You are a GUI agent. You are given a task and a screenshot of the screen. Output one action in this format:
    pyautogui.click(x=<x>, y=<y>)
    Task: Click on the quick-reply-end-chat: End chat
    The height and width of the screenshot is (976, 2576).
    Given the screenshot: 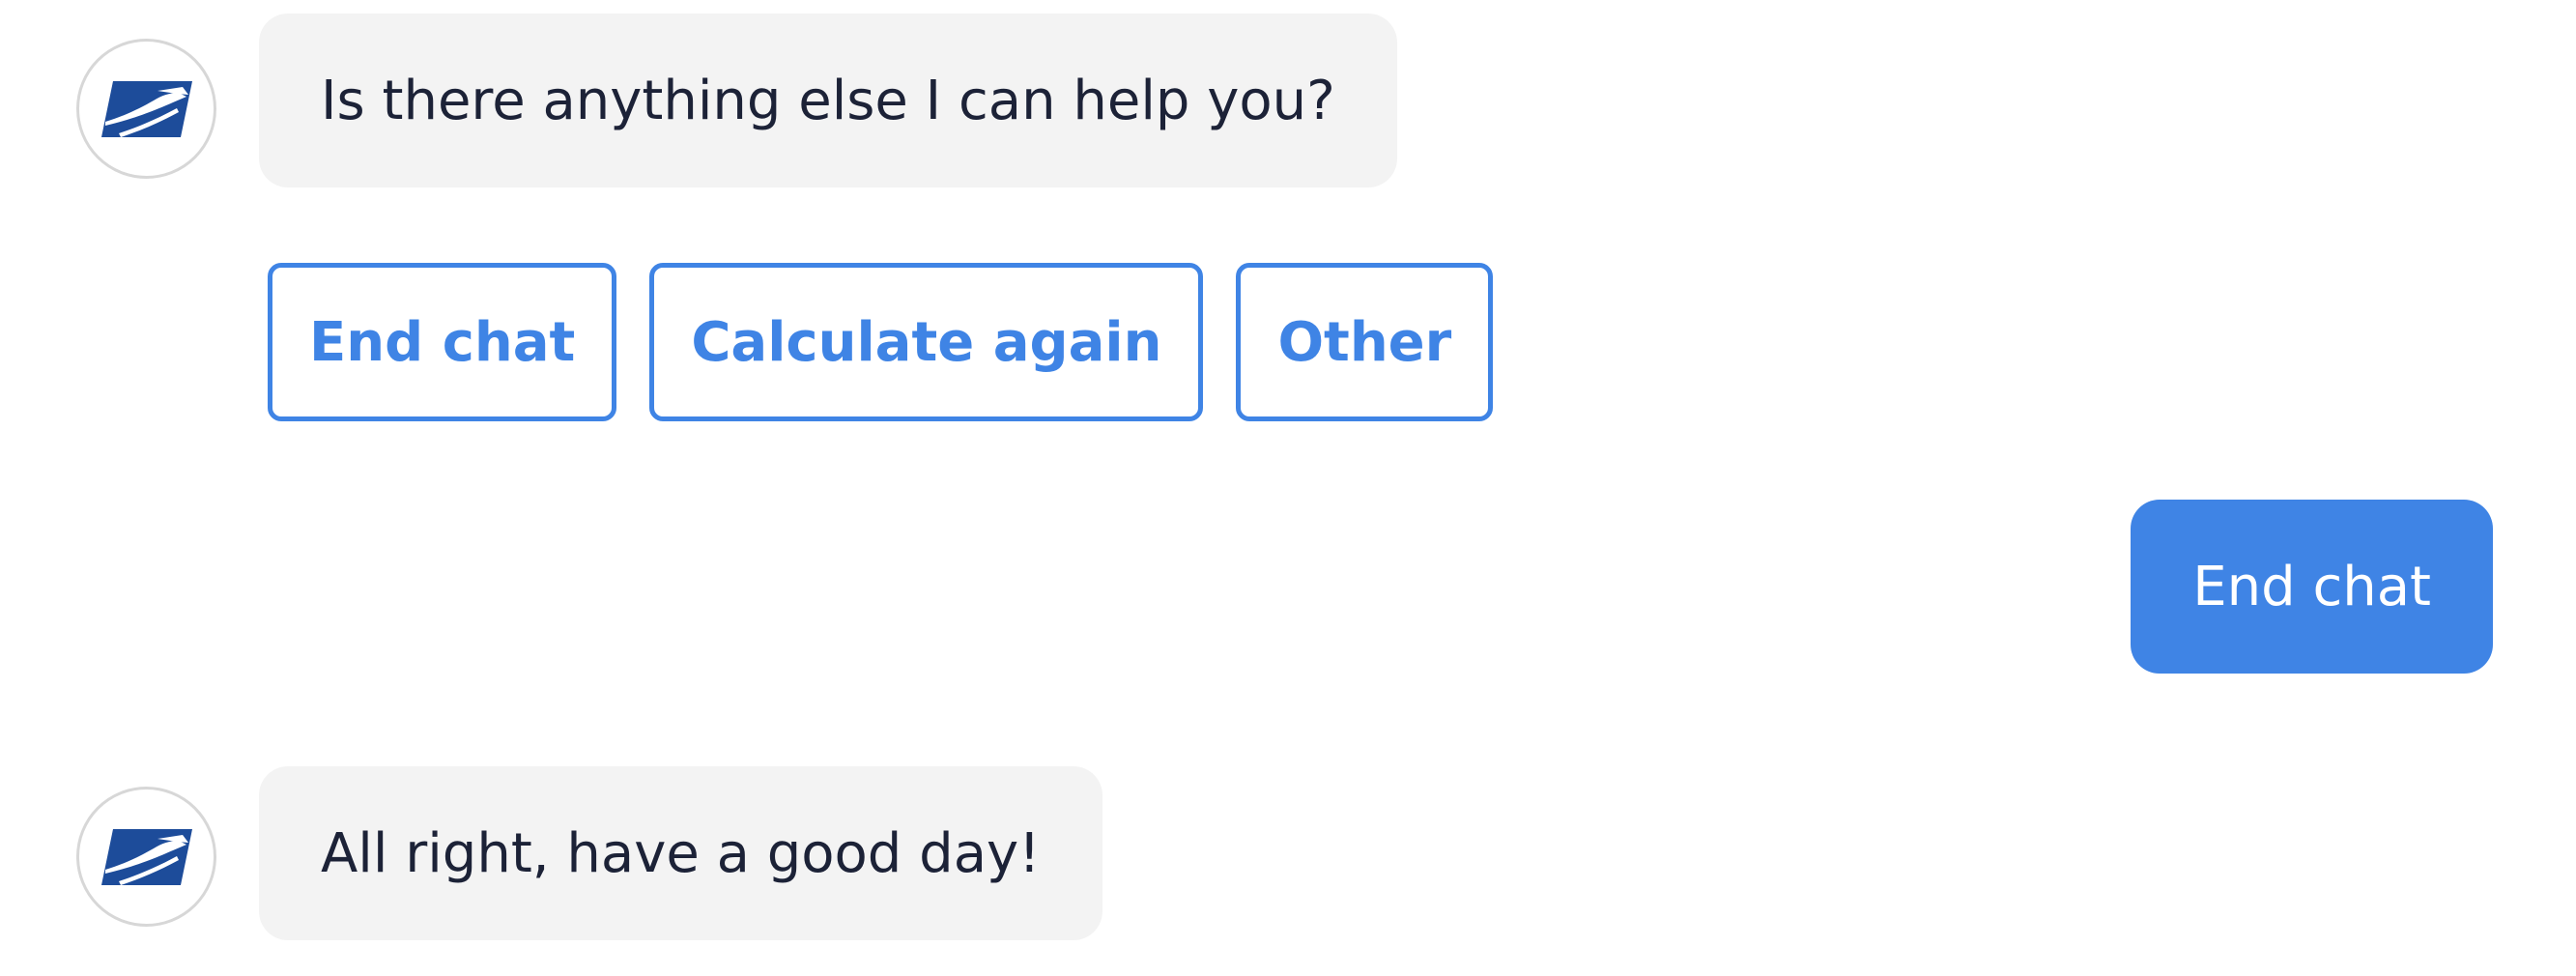 What is the action you would take?
    pyautogui.click(x=443, y=342)
    